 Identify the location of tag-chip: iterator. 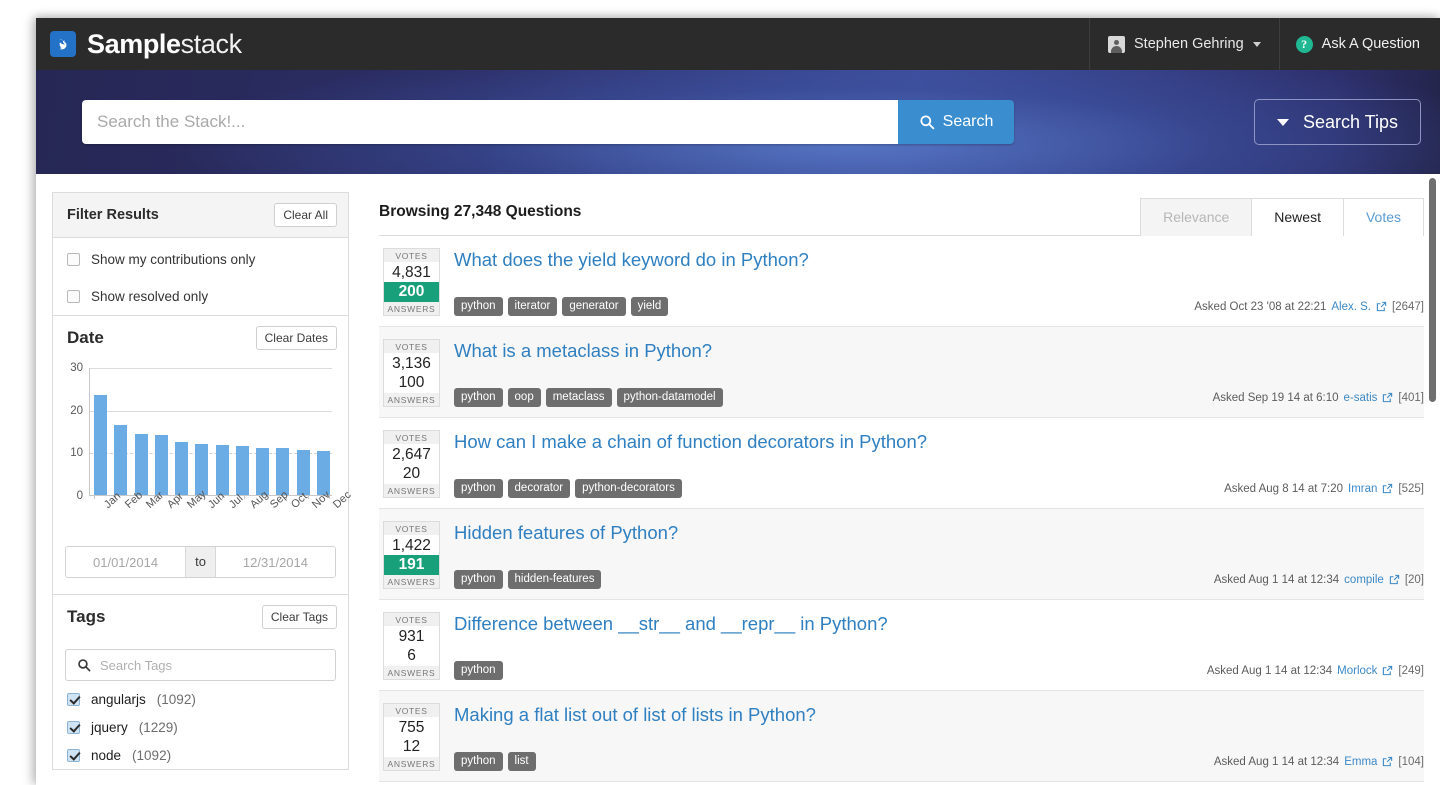
(532, 306).